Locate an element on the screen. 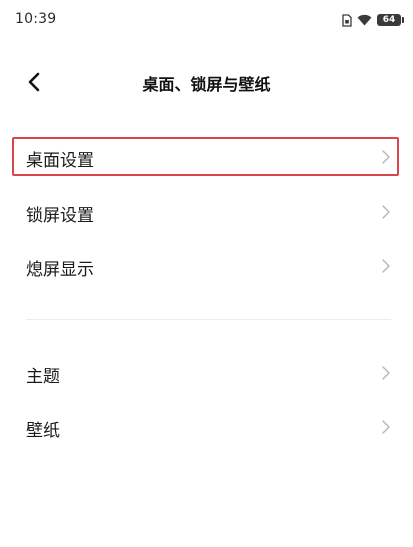  status-bar: 10:39 64 is located at coordinates (206, 20).